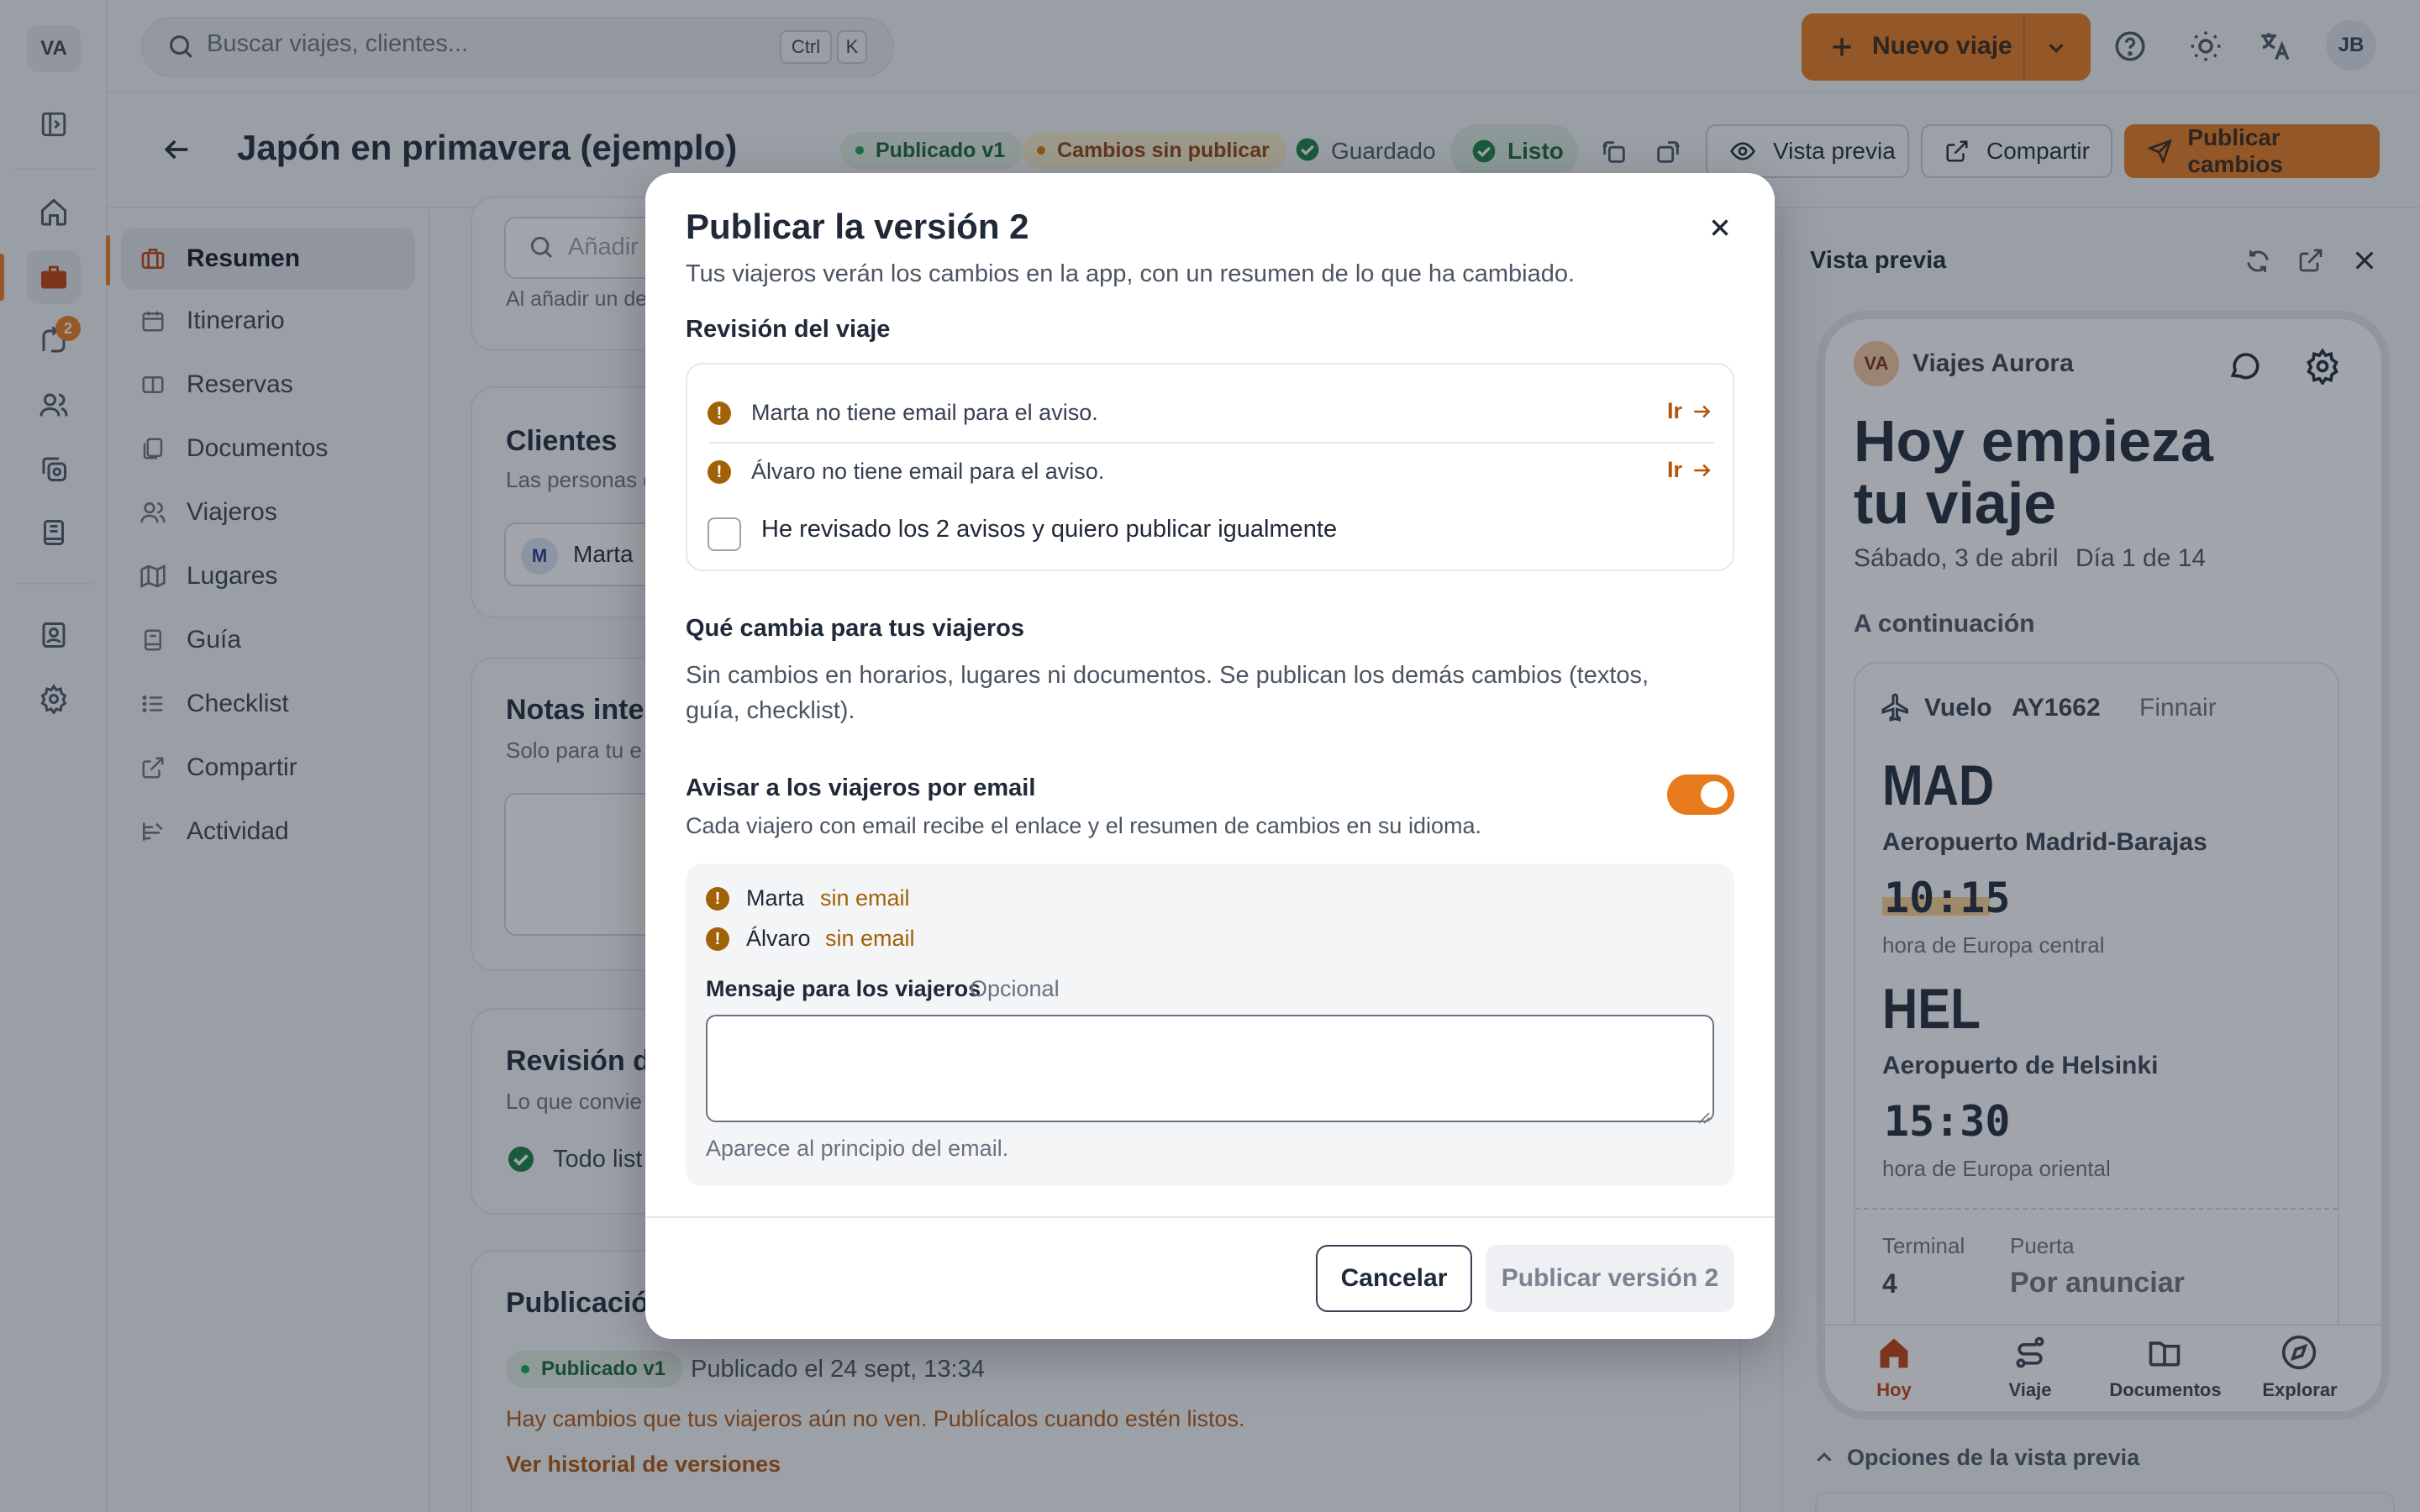 The width and height of the screenshot is (2420, 1512). I want to click on resize-handle-icon, so click(1704, 1117).